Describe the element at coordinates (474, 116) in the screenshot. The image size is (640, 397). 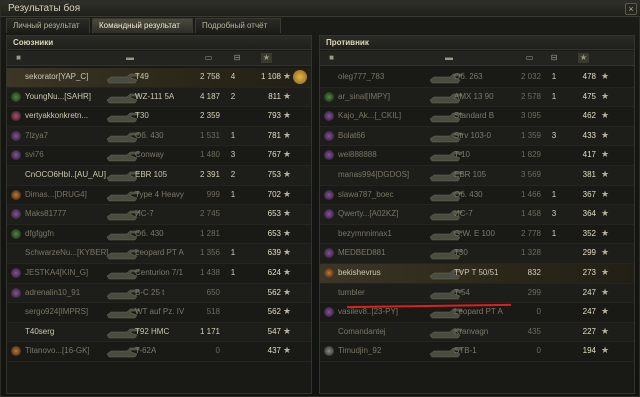
I see `tank-name: Standard B` at that location.